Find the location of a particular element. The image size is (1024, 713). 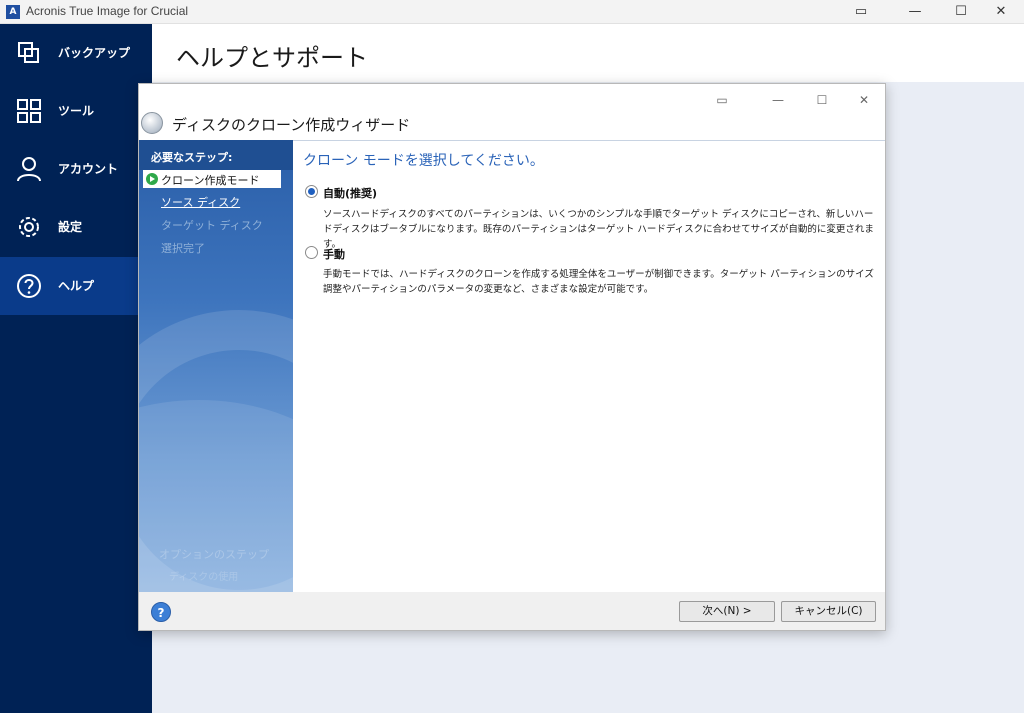

sidebar-item-help: ヘルプ is located at coordinates (69, 286).